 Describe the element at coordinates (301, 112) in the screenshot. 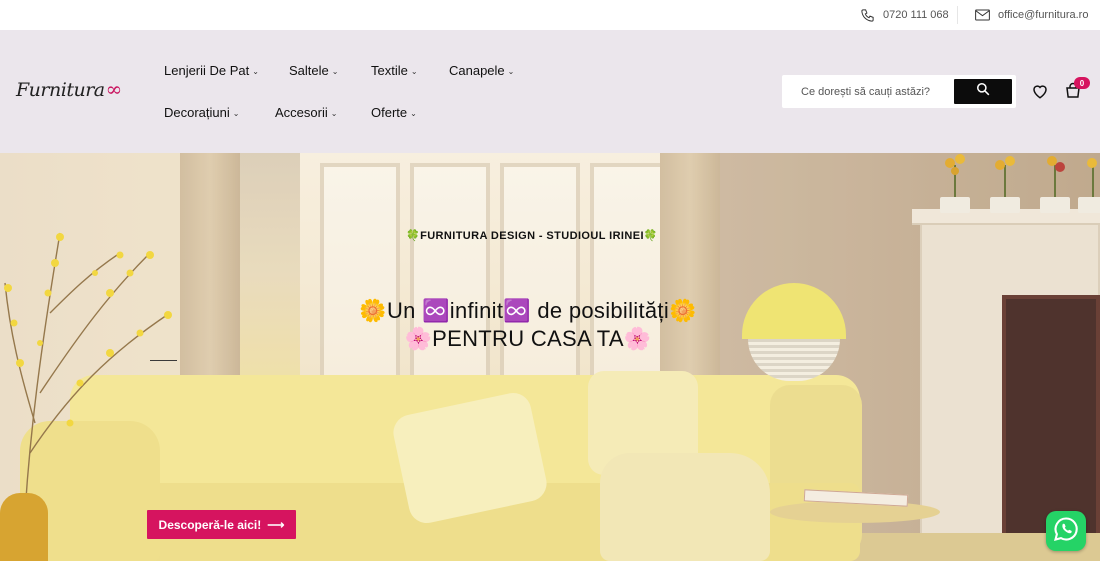

I see `nav-label: Accesorii` at that location.